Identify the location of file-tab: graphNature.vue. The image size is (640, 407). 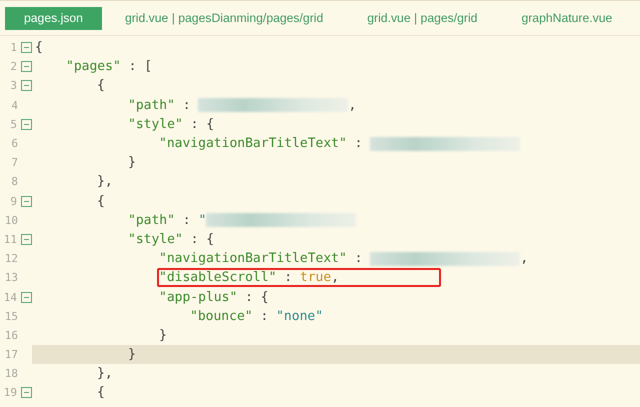
(566, 18).